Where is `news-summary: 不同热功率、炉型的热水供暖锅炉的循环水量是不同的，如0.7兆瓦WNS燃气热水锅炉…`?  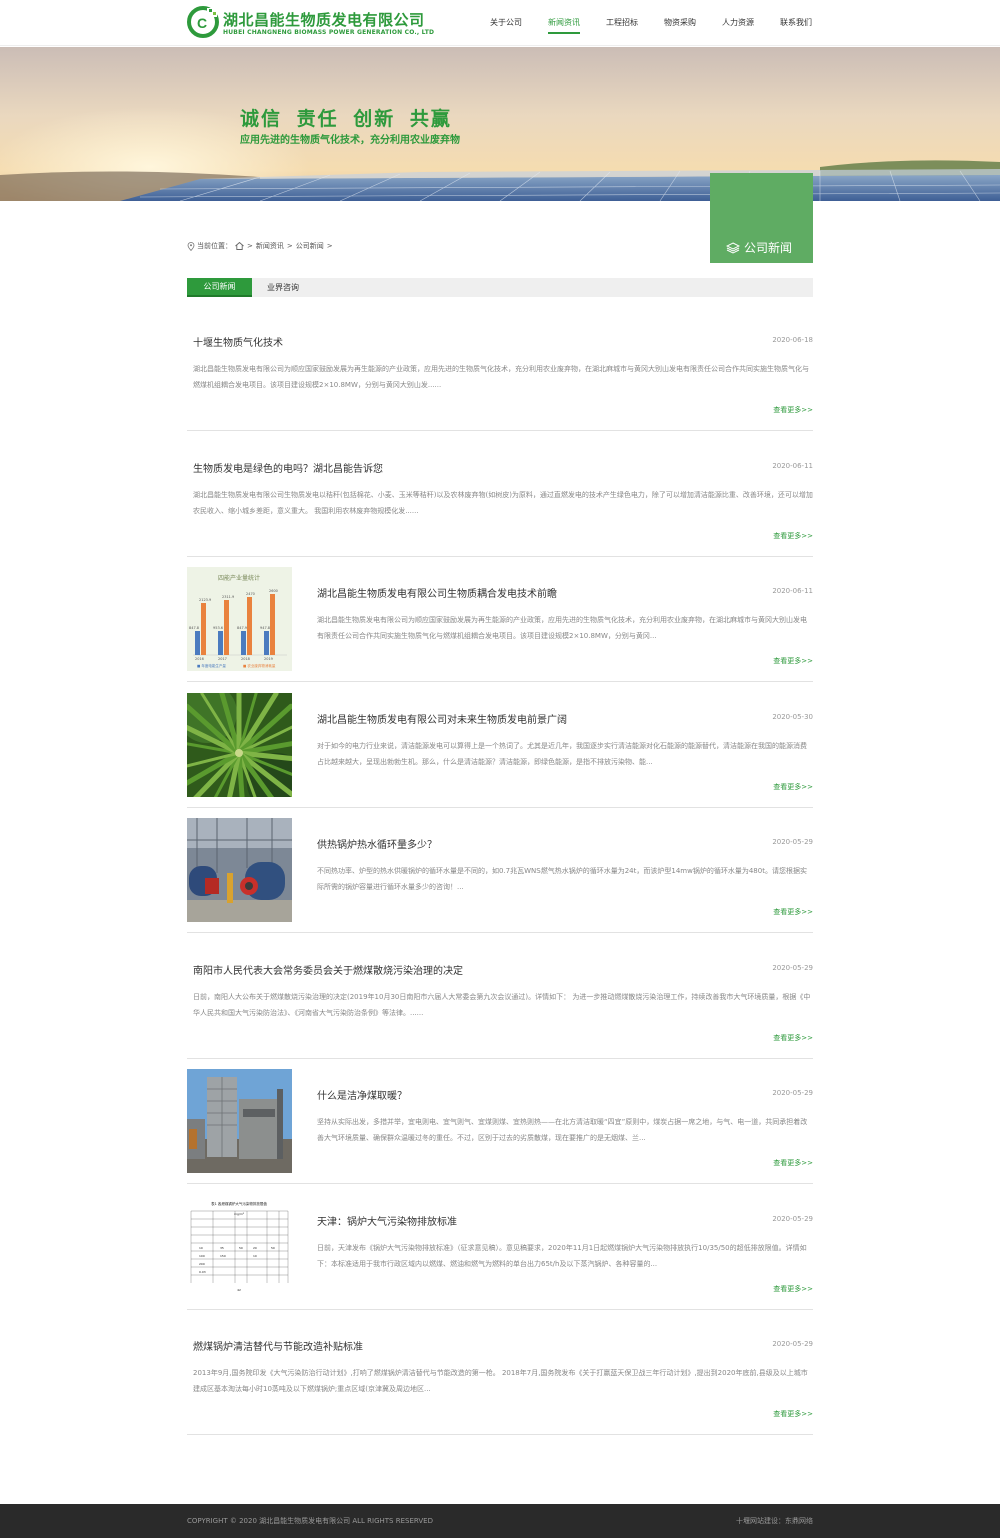
news-summary: 不同热功率、炉型的热水供暖锅炉的循环水量是不同的，如0.7兆瓦WNS燃气热水锅炉… is located at coordinates (562, 879).